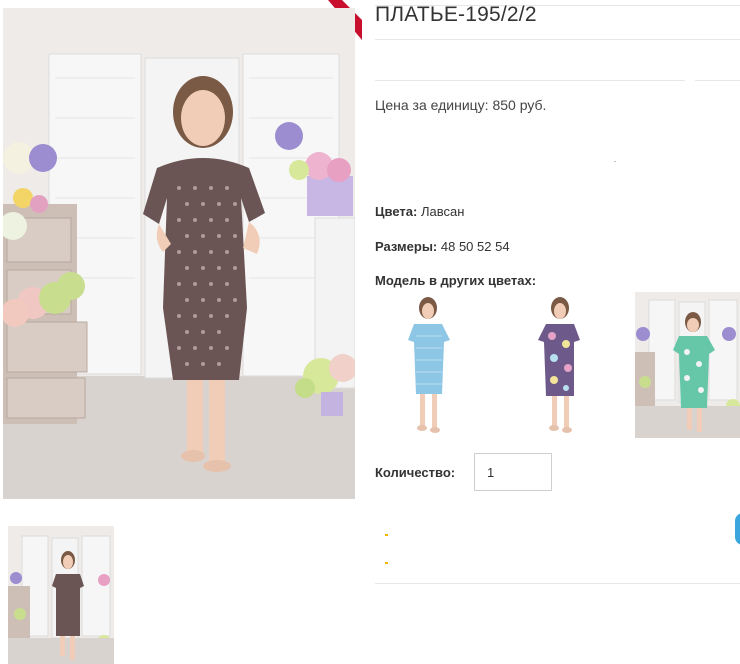 The image size is (740, 664). What do you see at coordinates (557, 39) in the screenshot?
I see `title-divider` at bounding box center [557, 39].